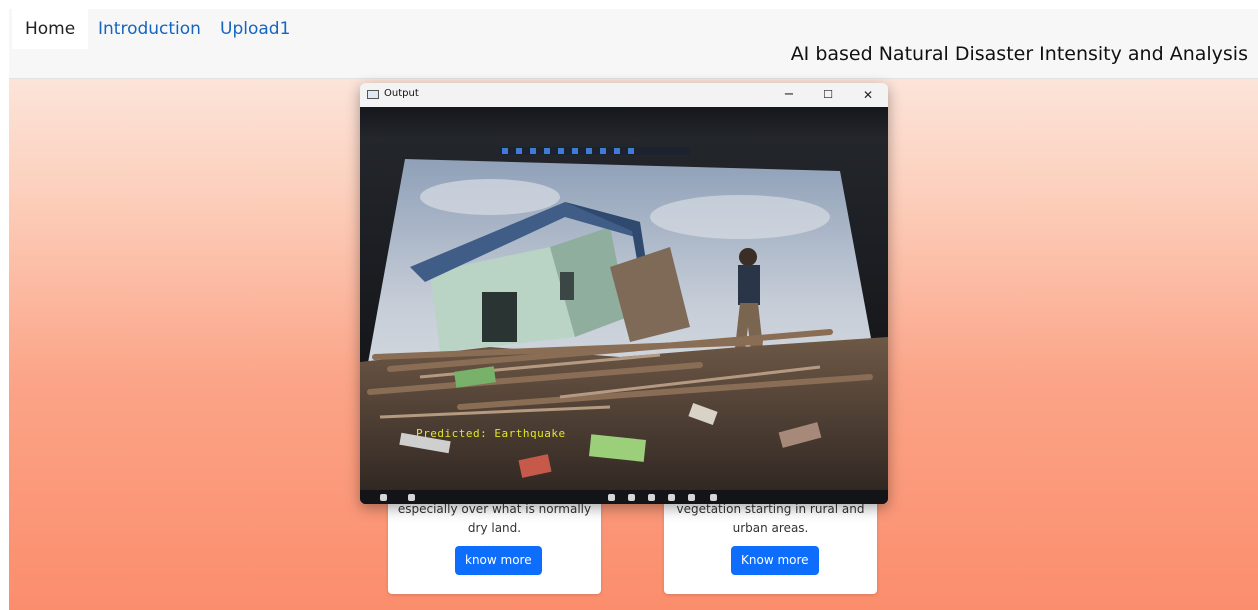 This screenshot has height=610, width=1258. Describe the element at coordinates (50, 29) in the screenshot. I see `nav-link-home: Home` at that location.